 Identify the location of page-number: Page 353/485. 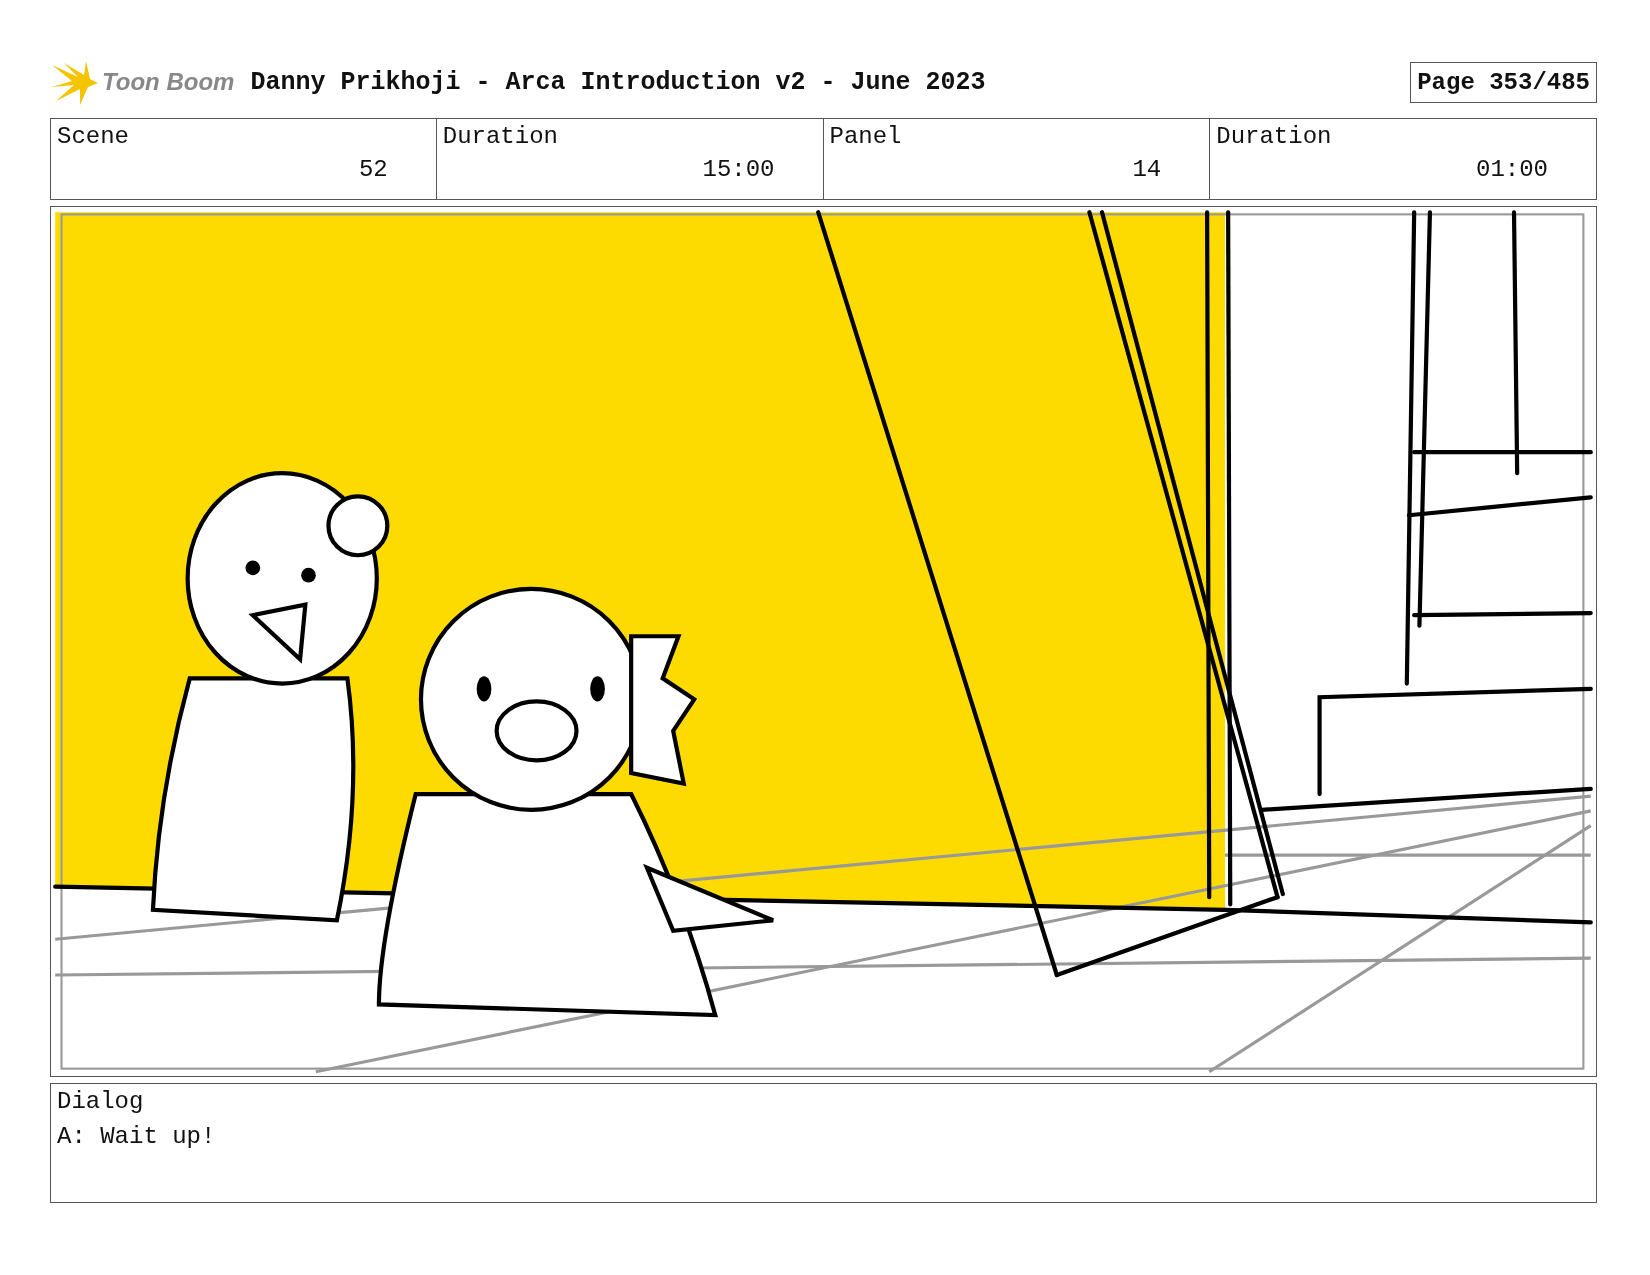
(1503, 82).